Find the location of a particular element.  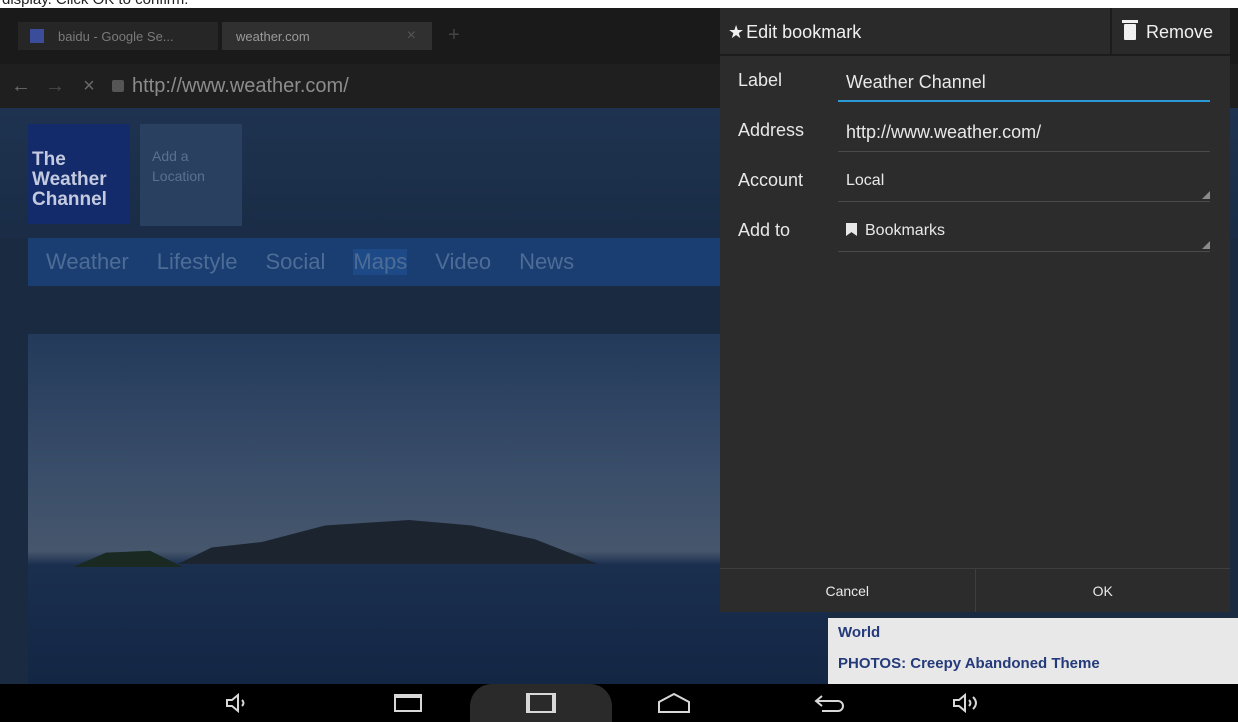

screenshot-icon is located at coordinates (541, 703).